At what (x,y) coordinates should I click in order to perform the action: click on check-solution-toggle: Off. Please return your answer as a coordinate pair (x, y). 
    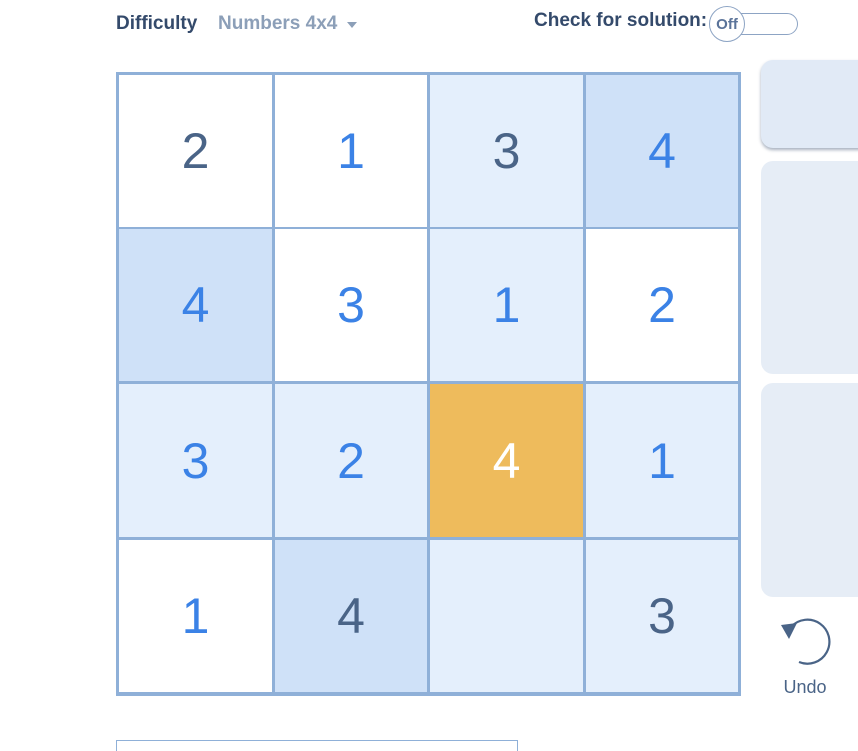
    Looking at the image, I should click on (753, 24).